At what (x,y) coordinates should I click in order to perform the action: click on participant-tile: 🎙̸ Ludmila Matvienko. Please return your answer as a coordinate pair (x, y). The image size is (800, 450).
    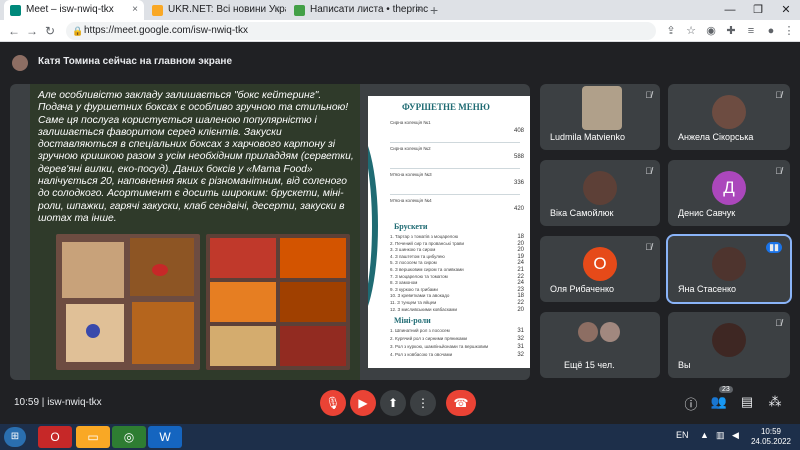
    Looking at the image, I should click on (600, 117).